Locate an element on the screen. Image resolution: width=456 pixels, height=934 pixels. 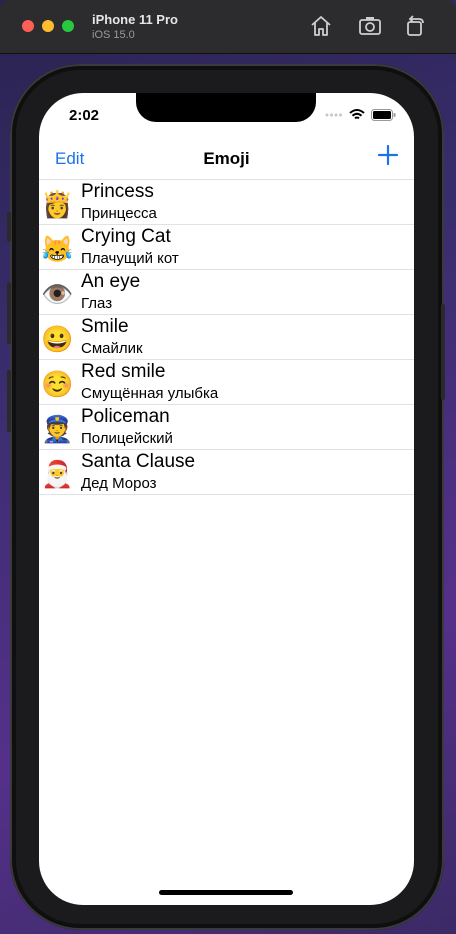
item-title: Crying Cat is located at coordinates (126, 236).